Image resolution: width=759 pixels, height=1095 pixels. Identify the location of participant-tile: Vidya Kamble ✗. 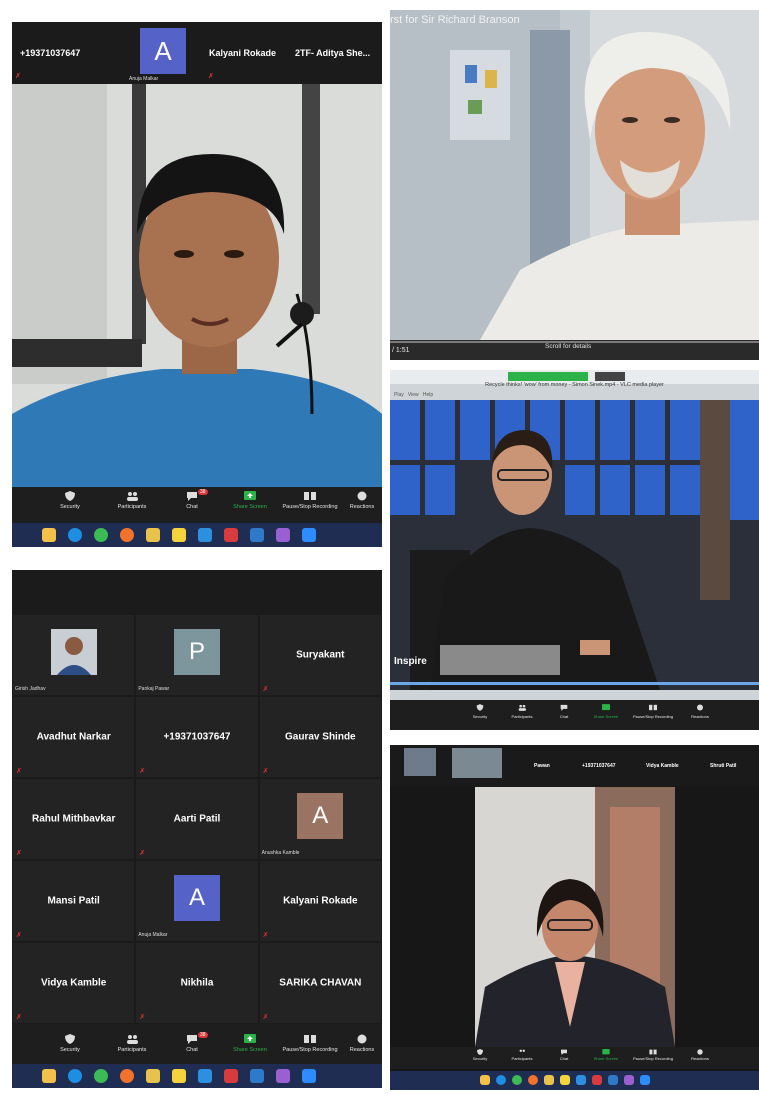
(74, 983).